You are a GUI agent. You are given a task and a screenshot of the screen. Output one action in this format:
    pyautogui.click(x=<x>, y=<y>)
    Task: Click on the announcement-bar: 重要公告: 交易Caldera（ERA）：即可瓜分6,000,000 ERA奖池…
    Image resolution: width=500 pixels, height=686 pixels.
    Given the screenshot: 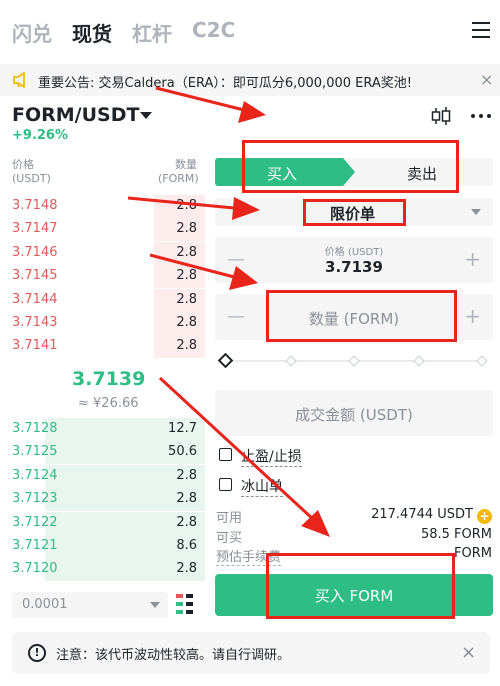 What is the action you would take?
    pyautogui.click(x=250, y=80)
    